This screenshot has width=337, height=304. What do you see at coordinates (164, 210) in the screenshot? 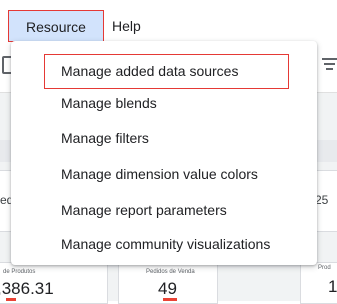
I see `menu-item-manage-report-parameters: Manage report parameters` at bounding box center [164, 210].